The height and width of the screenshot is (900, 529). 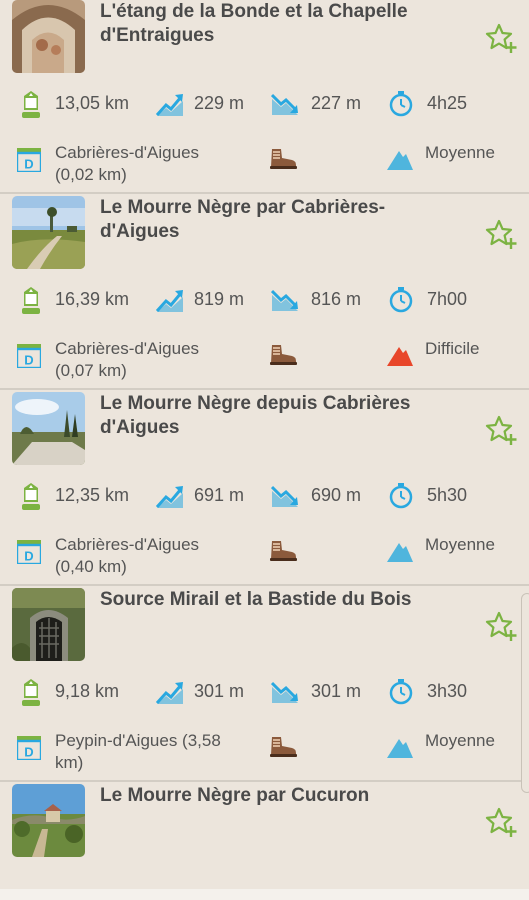 What do you see at coordinates (525, 693) in the screenshot?
I see `scrollbar-handle` at bounding box center [525, 693].